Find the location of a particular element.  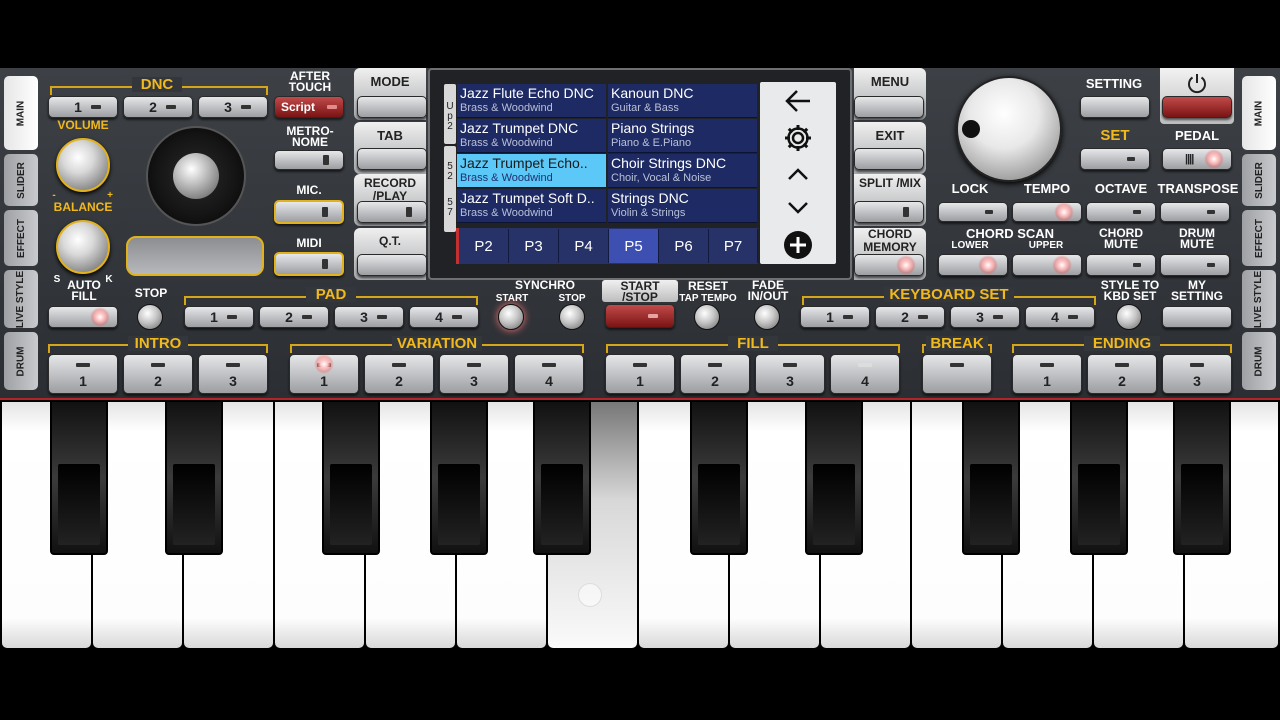

style-cell: Kanoun DNC Guitar & Bass is located at coordinates (682, 101).